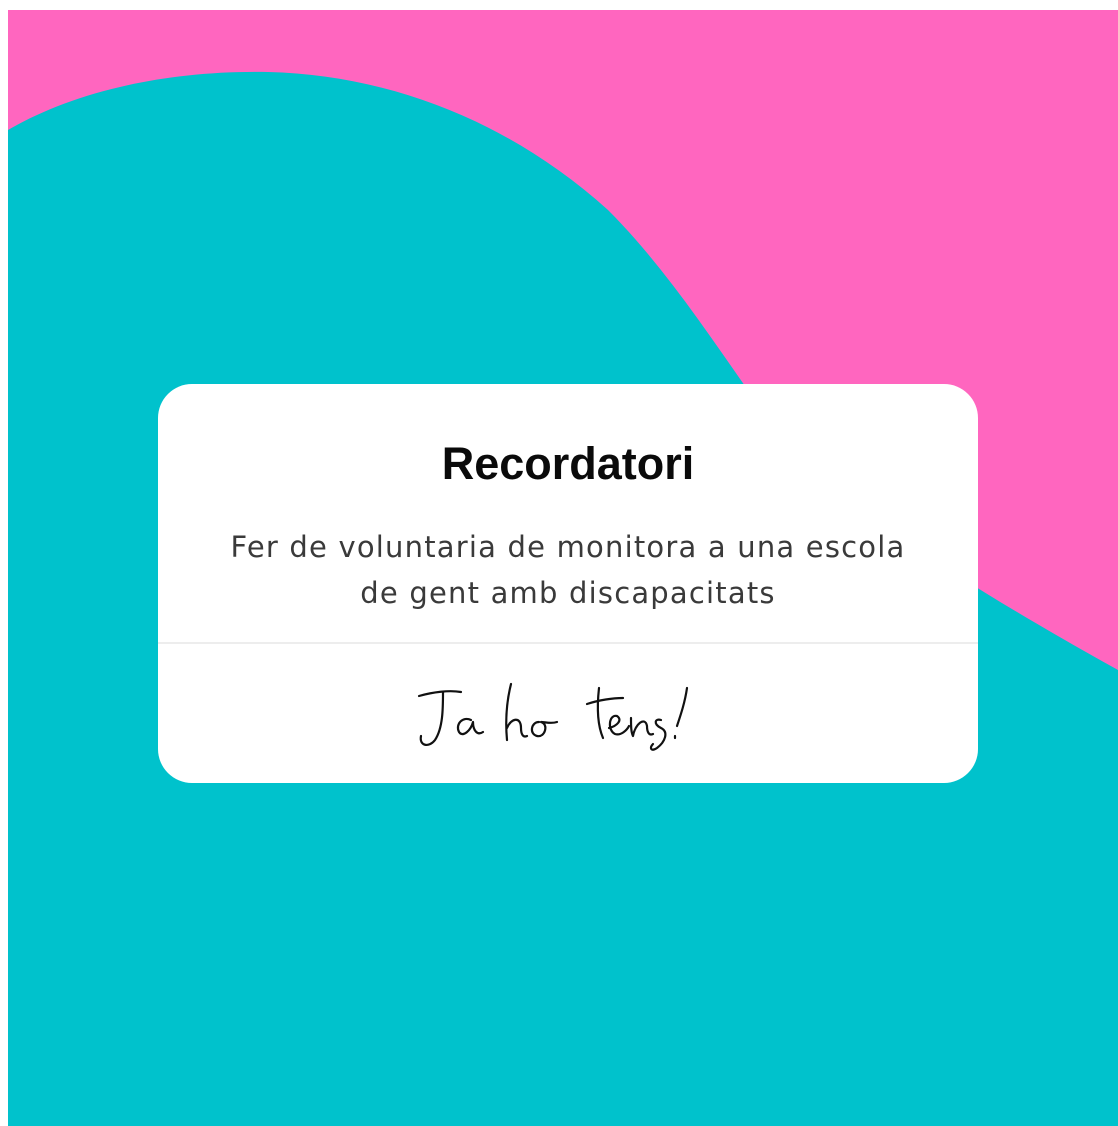  I want to click on handwritten-signature-graphic, so click(553, 716).